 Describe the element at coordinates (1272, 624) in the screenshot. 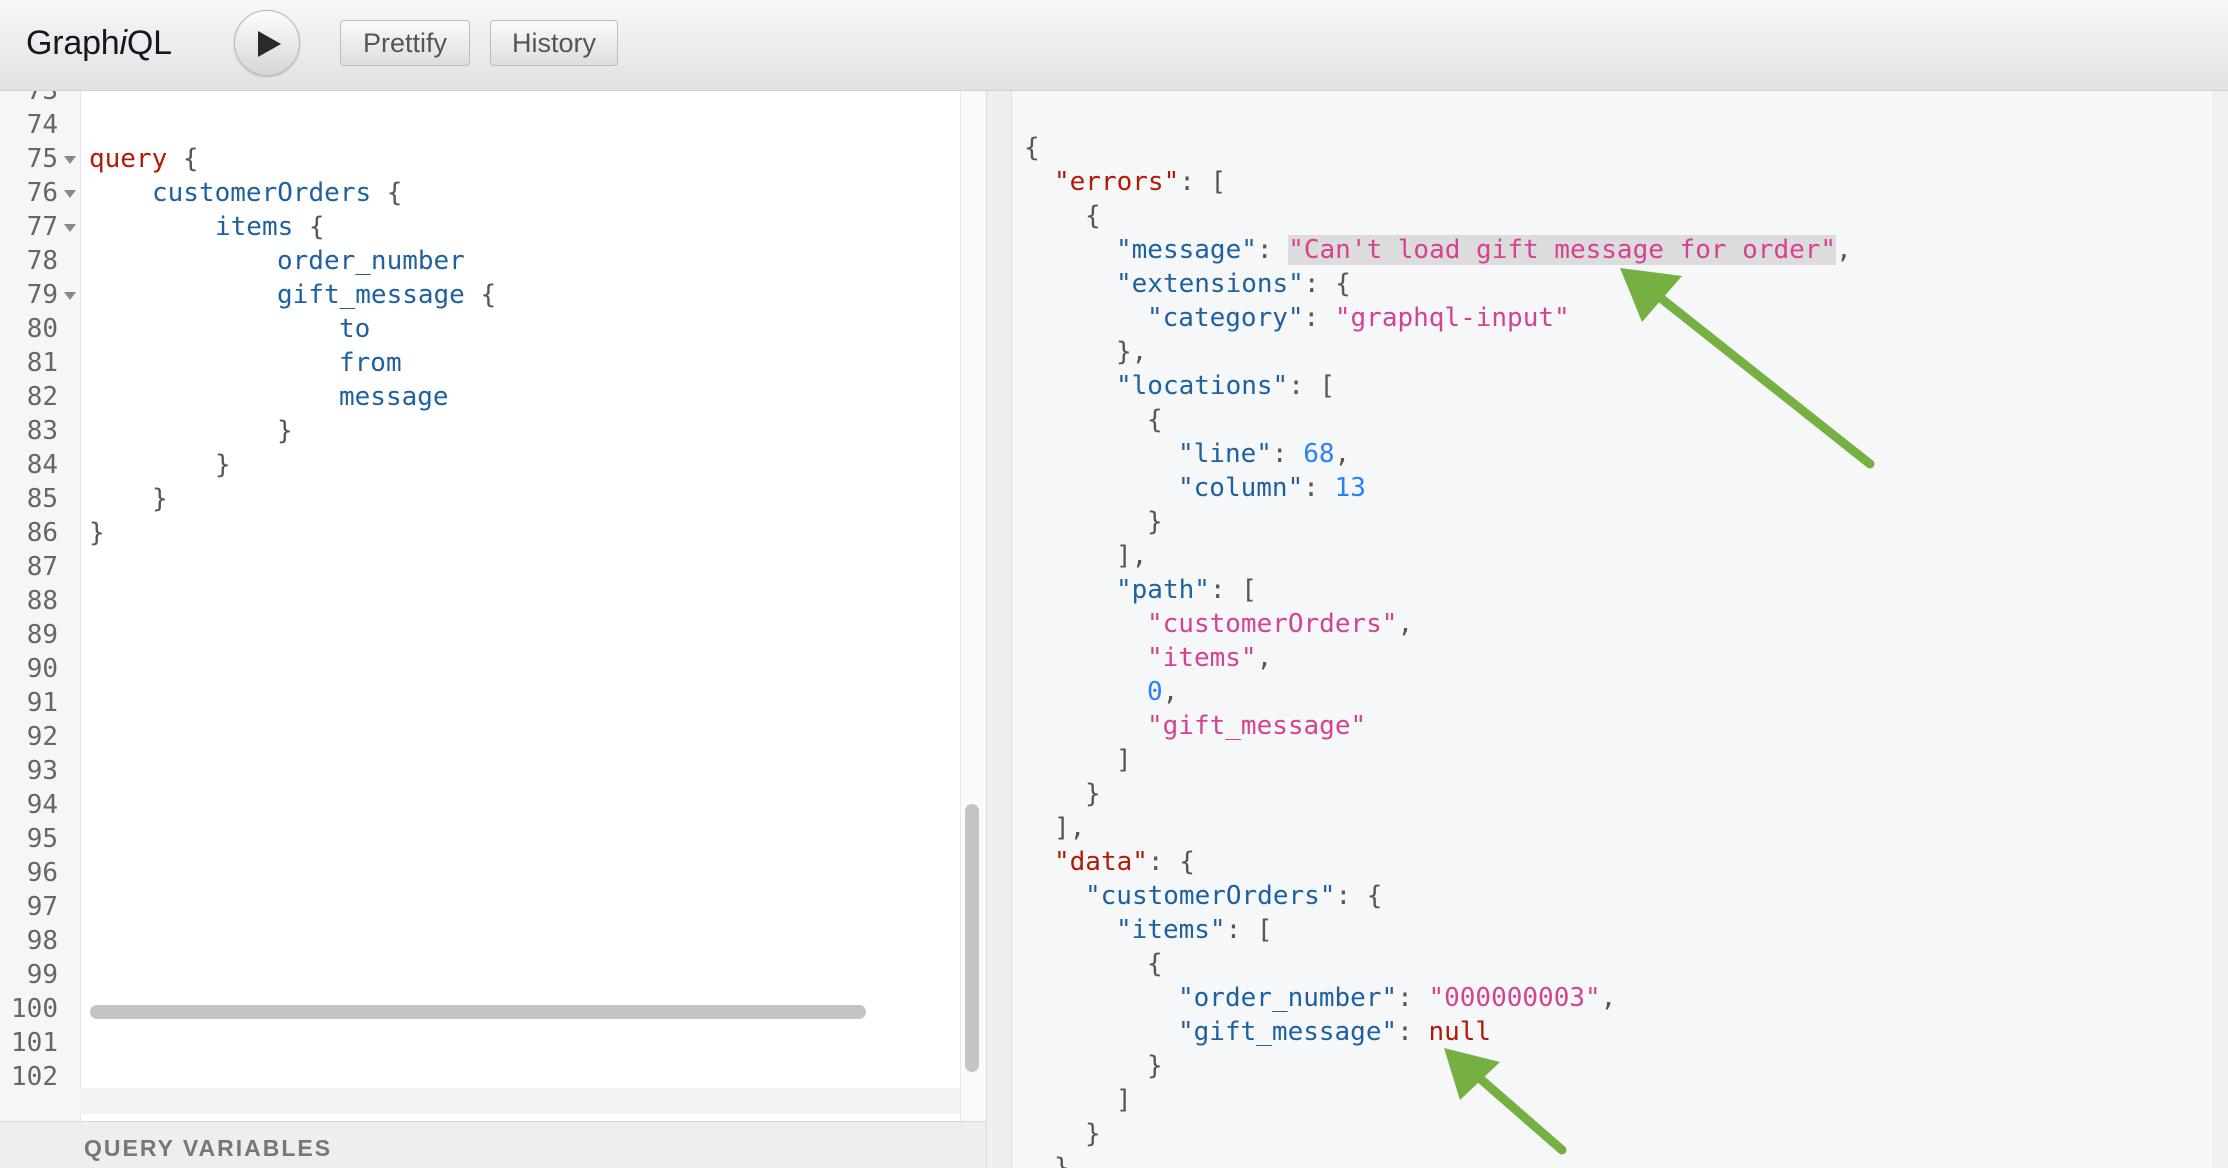

I see `path-item: "customerOrders"` at that location.